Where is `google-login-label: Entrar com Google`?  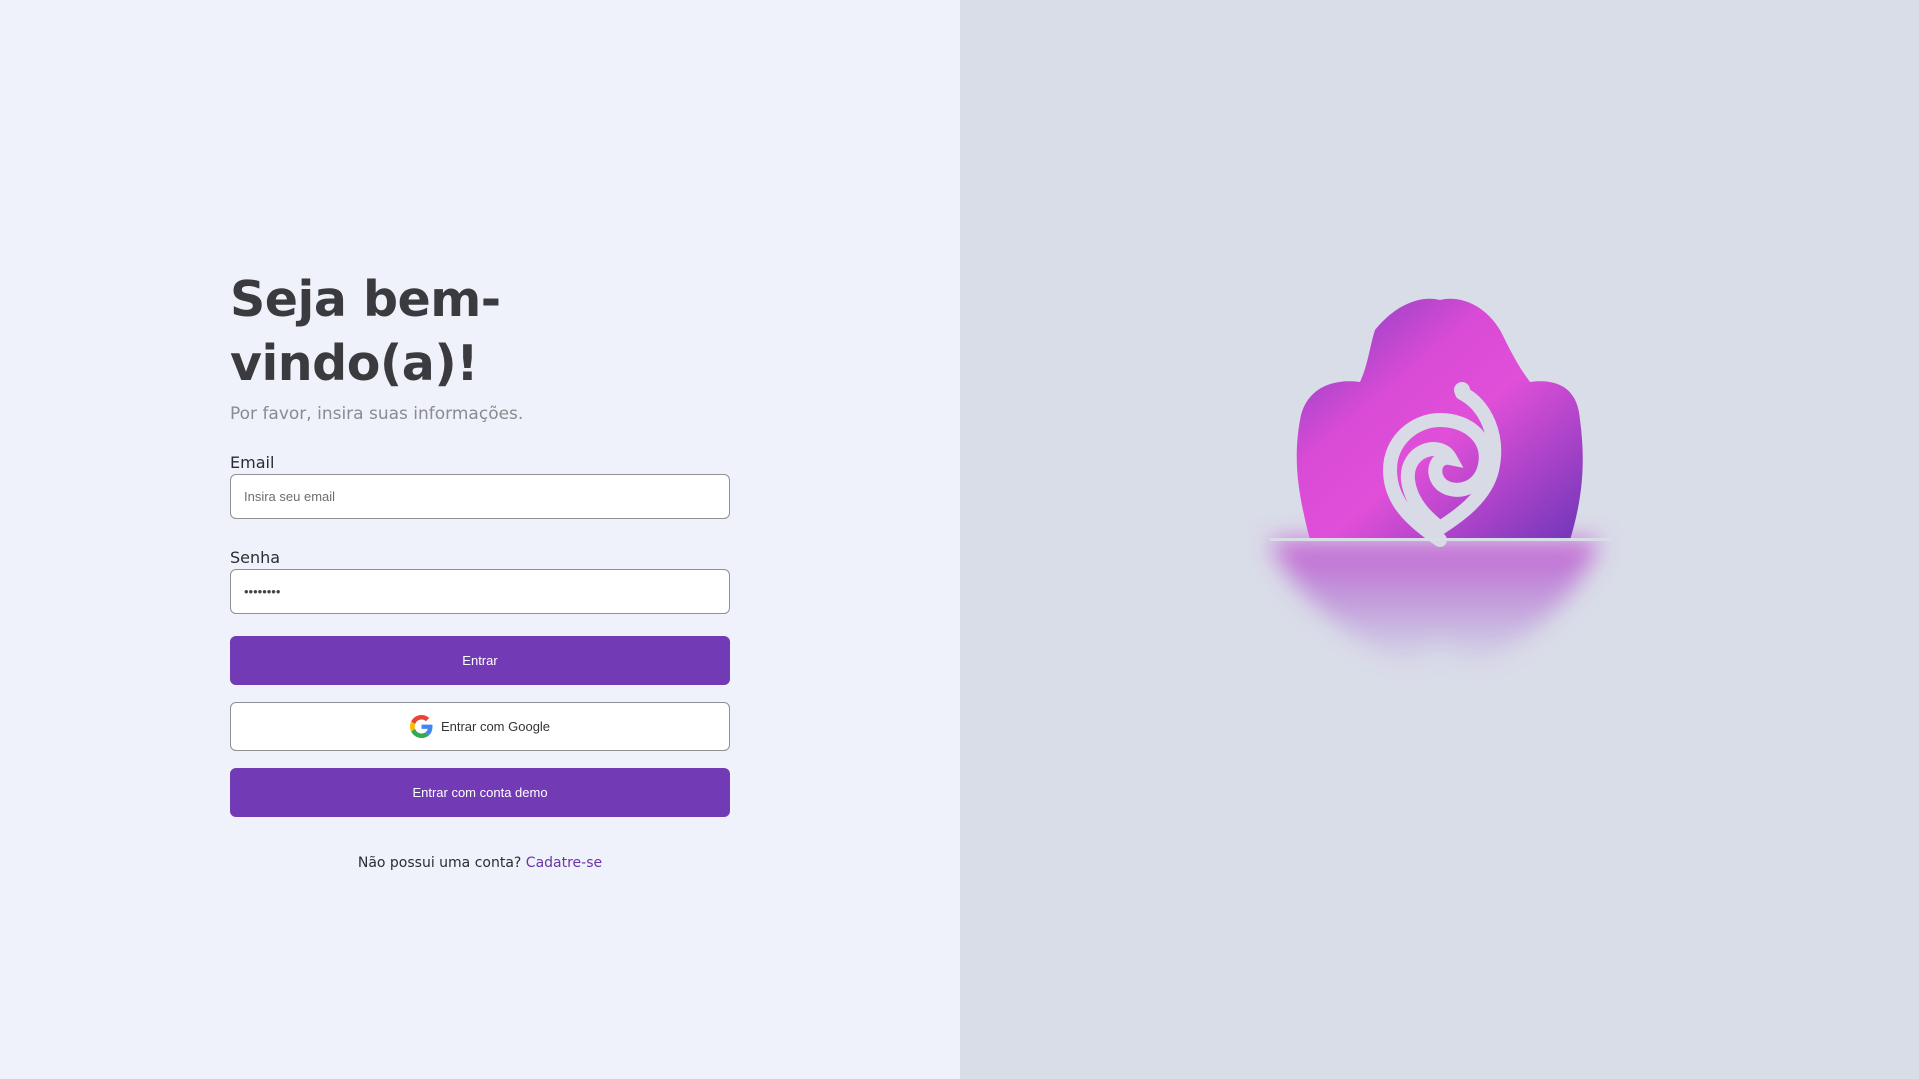
google-login-label: Entrar com Google is located at coordinates (495, 726).